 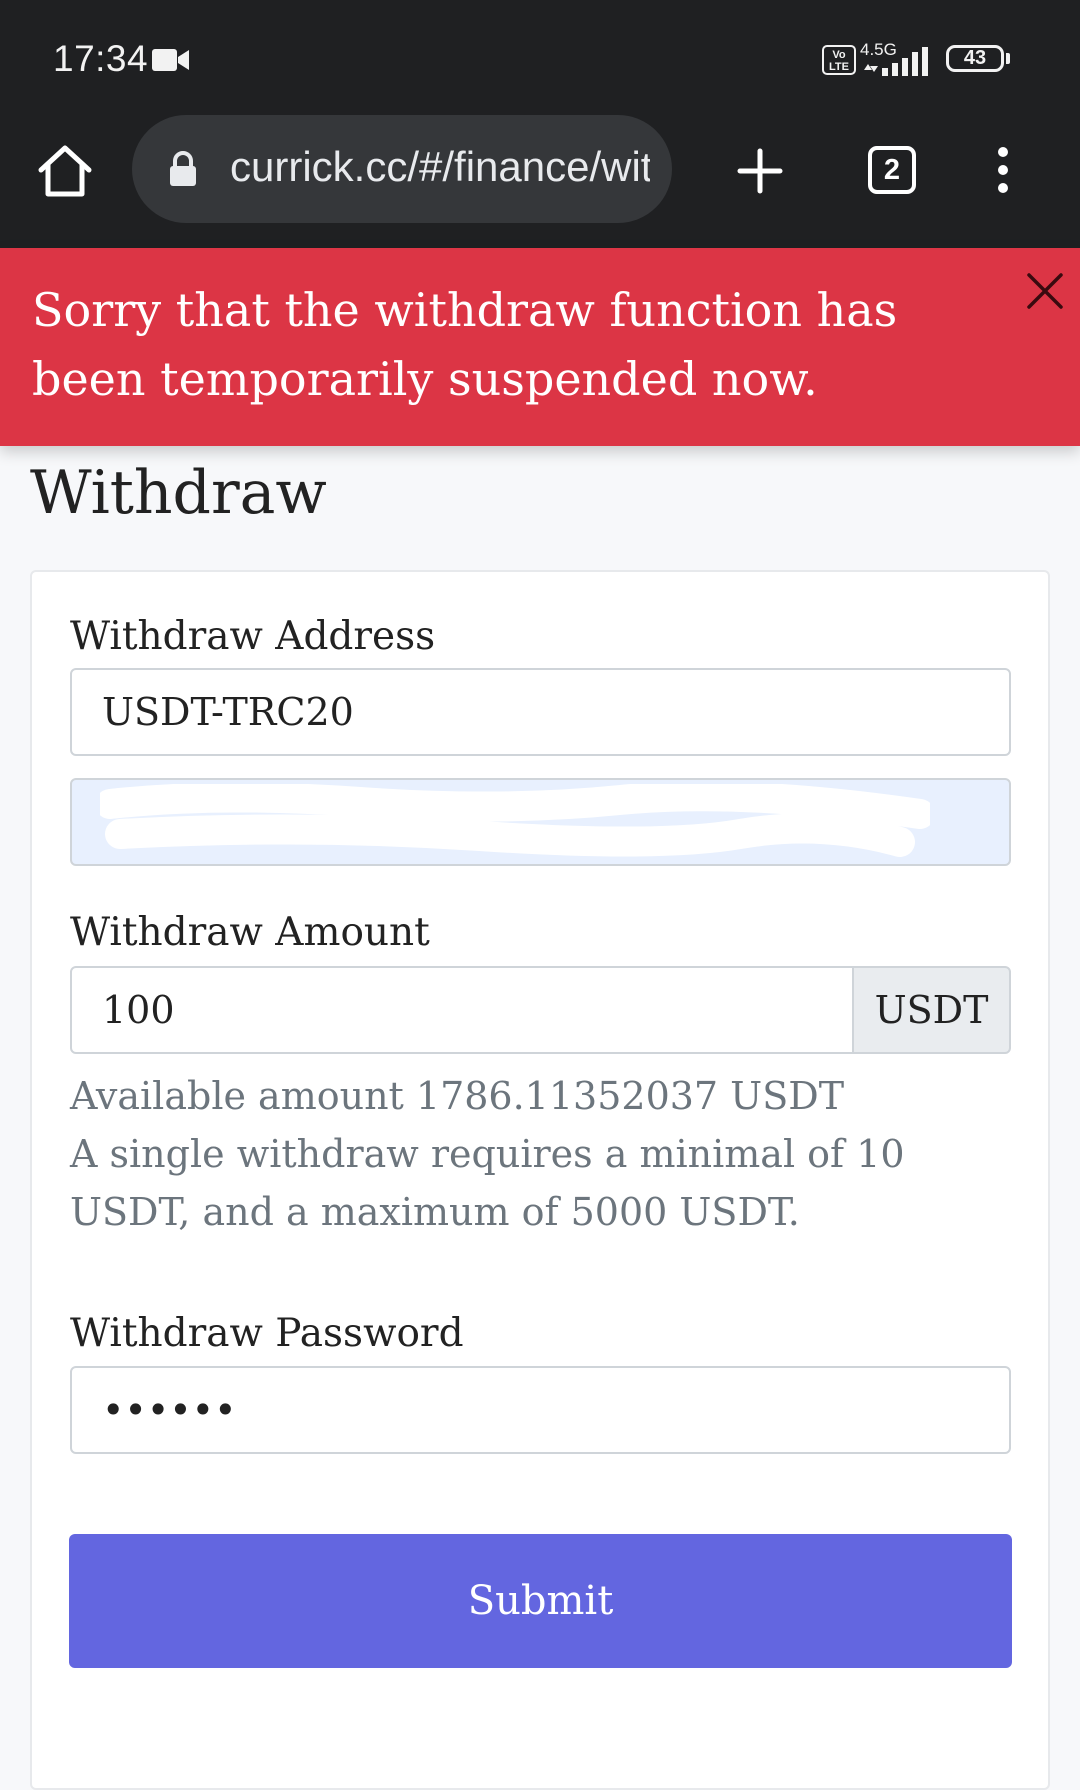 I want to click on status-time: 17:34, so click(x=101, y=58).